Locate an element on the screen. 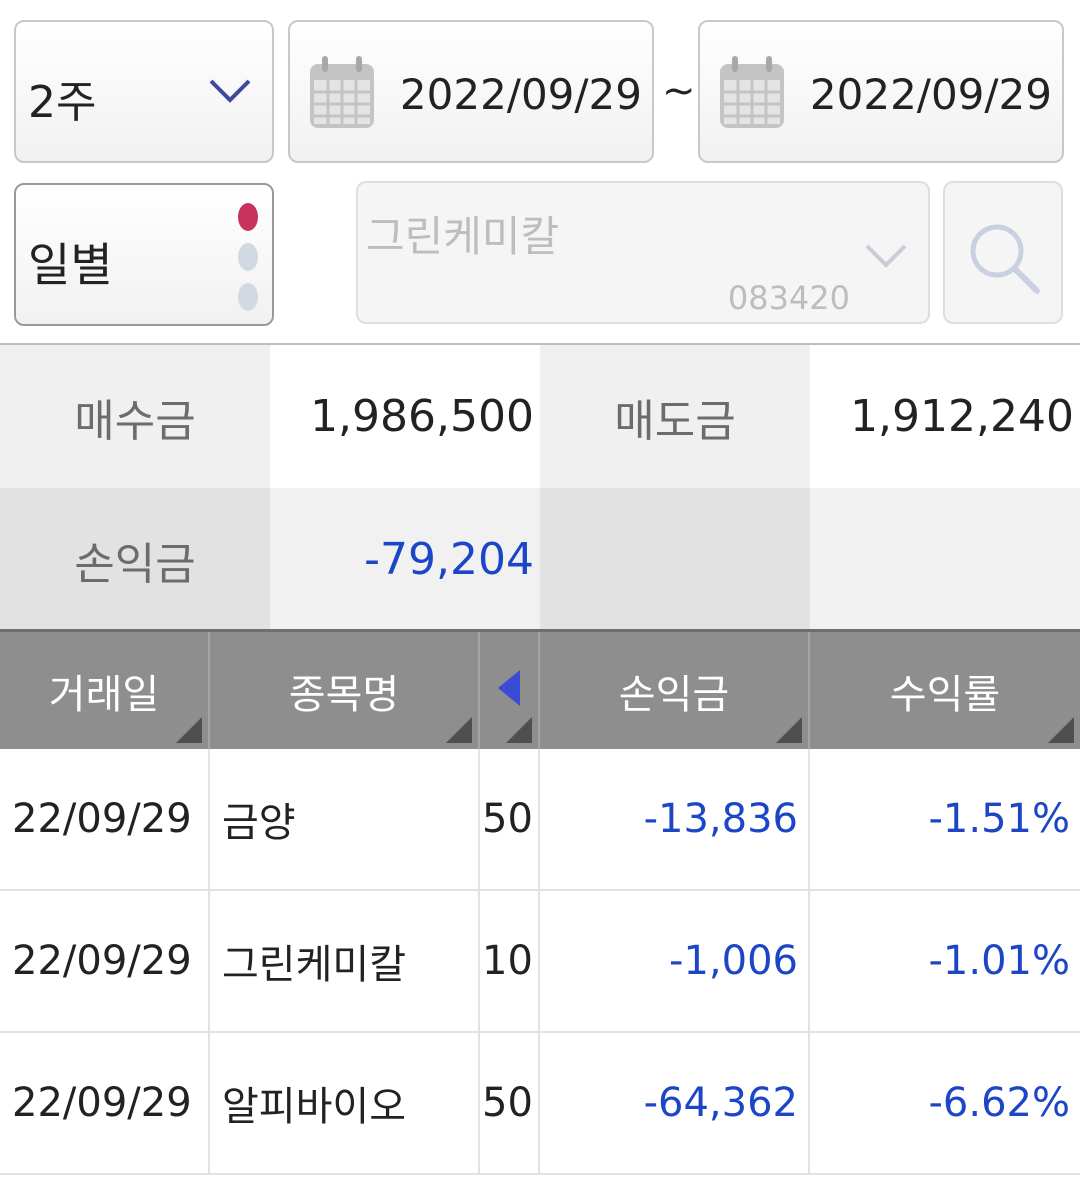  mode-indicator-dot-active is located at coordinates (248, 217).